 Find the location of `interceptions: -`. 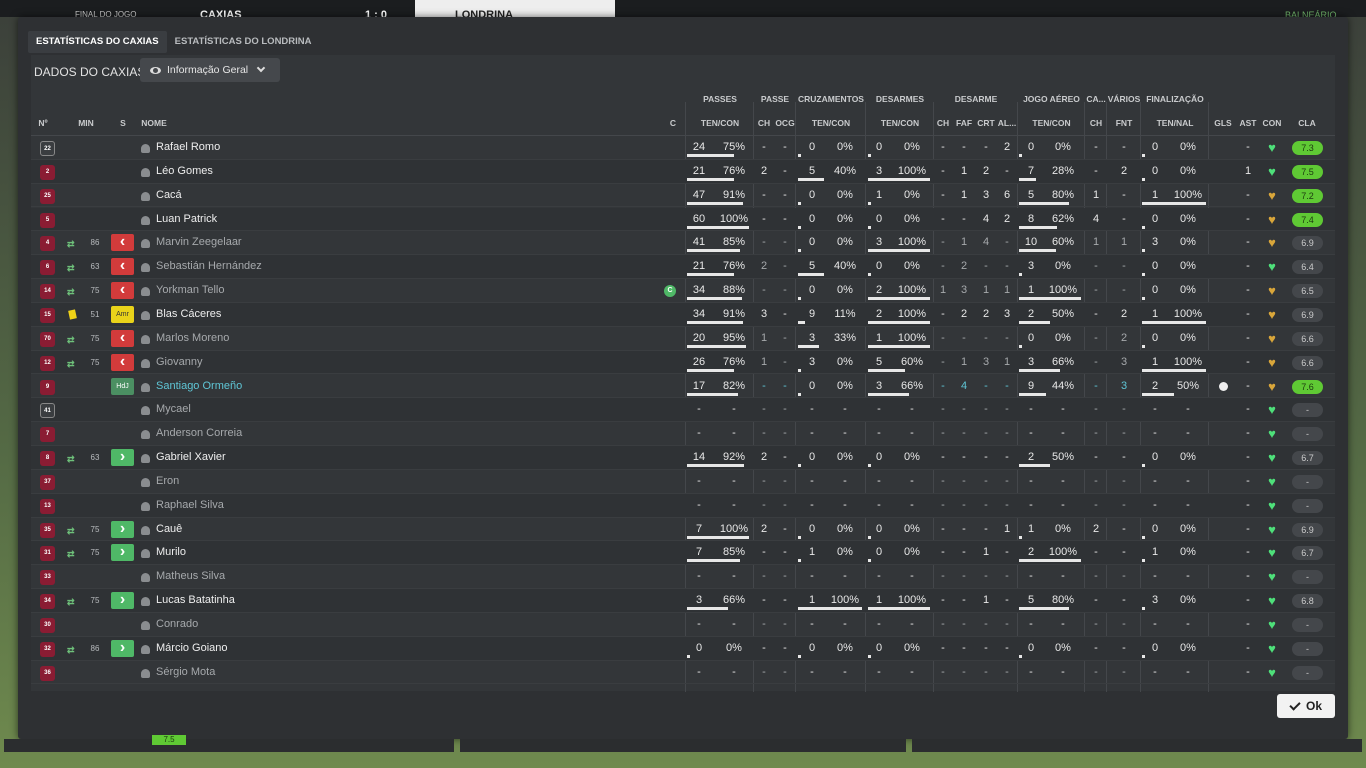

interceptions: - is located at coordinates (986, 266).